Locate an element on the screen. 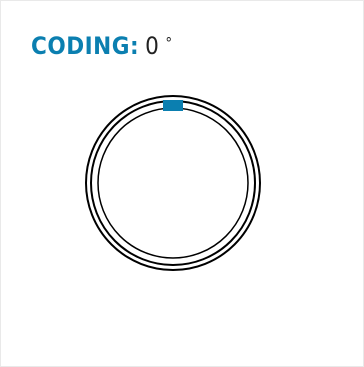  dial-position-marker is located at coordinates (173, 105).